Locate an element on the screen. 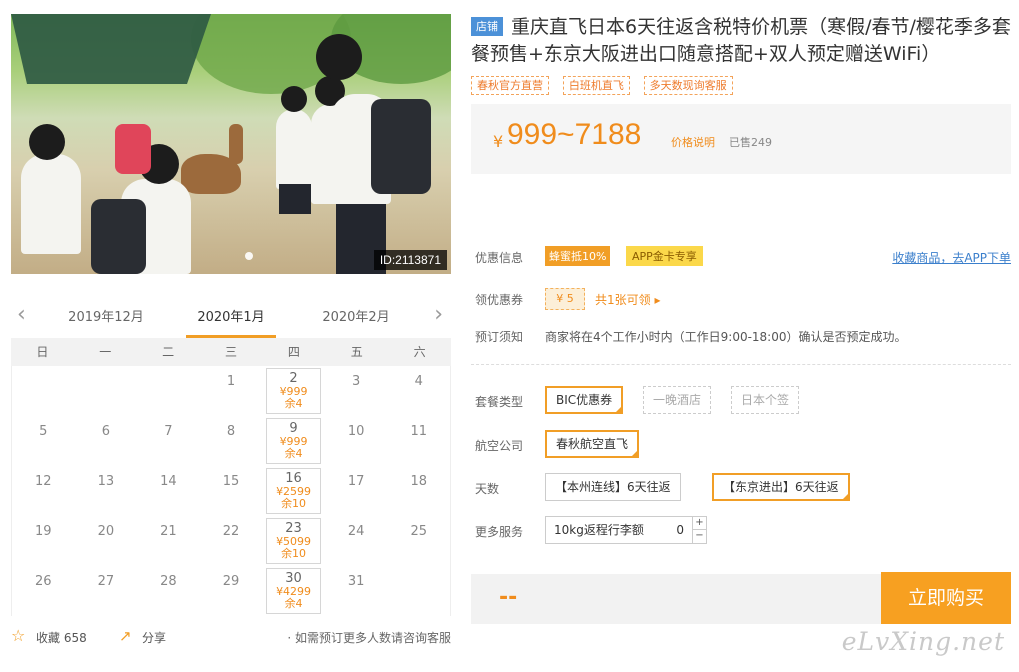  calendar-day: 1 is located at coordinates (231, 391).